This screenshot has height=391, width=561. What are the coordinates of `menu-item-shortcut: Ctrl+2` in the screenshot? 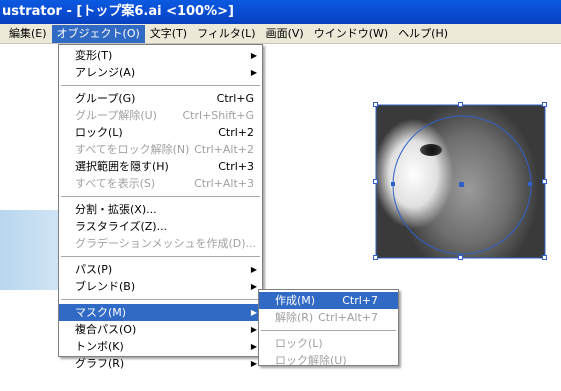 It's located at (236, 132).